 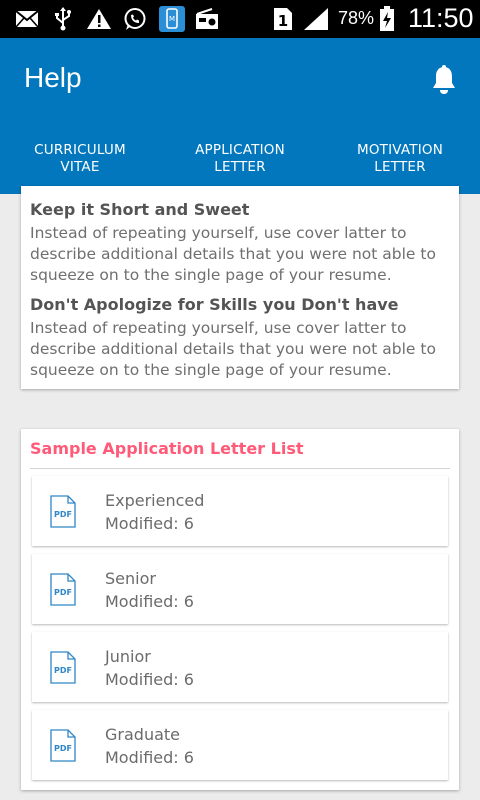 What do you see at coordinates (240, 511) in the screenshot?
I see `list-item-experienced: PDF Experienced Modified: 6` at bounding box center [240, 511].